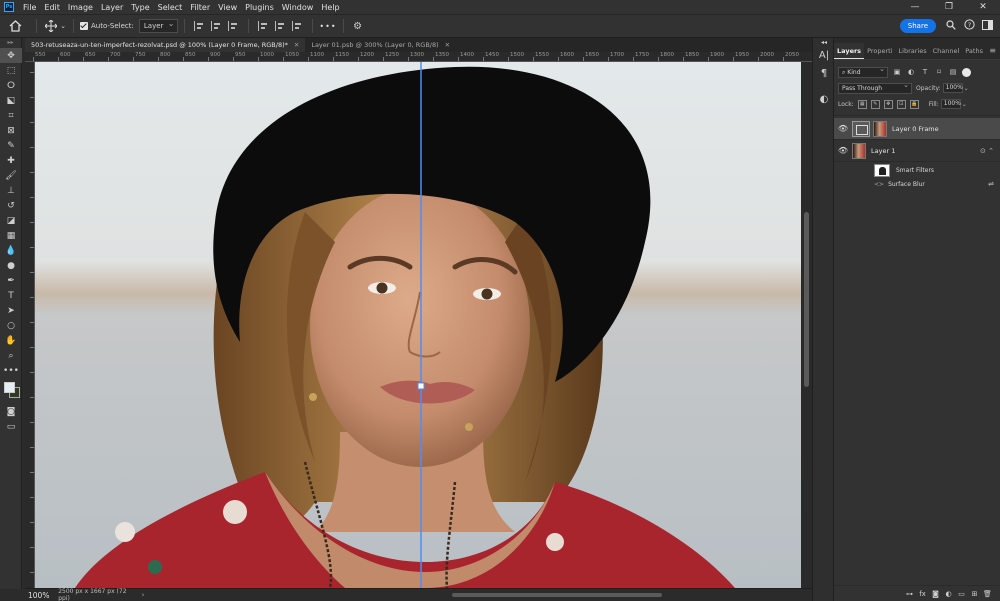  What do you see at coordinates (10, 43) in the screenshot?
I see `toolbar-collapse-icon: ▸▸` at bounding box center [10, 43].